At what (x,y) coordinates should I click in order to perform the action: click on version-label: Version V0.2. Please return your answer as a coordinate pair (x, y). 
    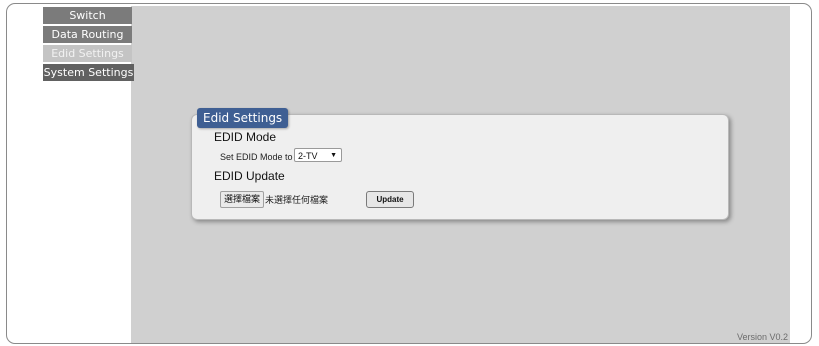
    Looking at the image, I should click on (762, 337).